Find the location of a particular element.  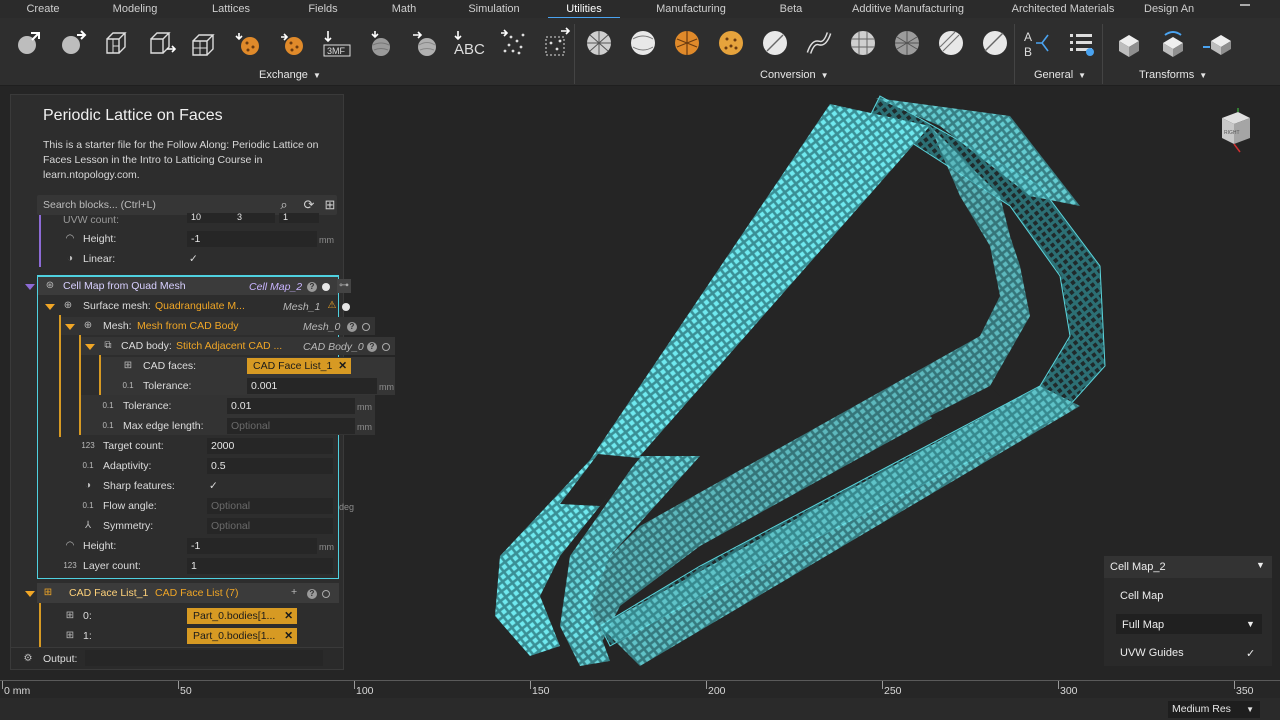

tab-beta: Beta is located at coordinates (791, 9).